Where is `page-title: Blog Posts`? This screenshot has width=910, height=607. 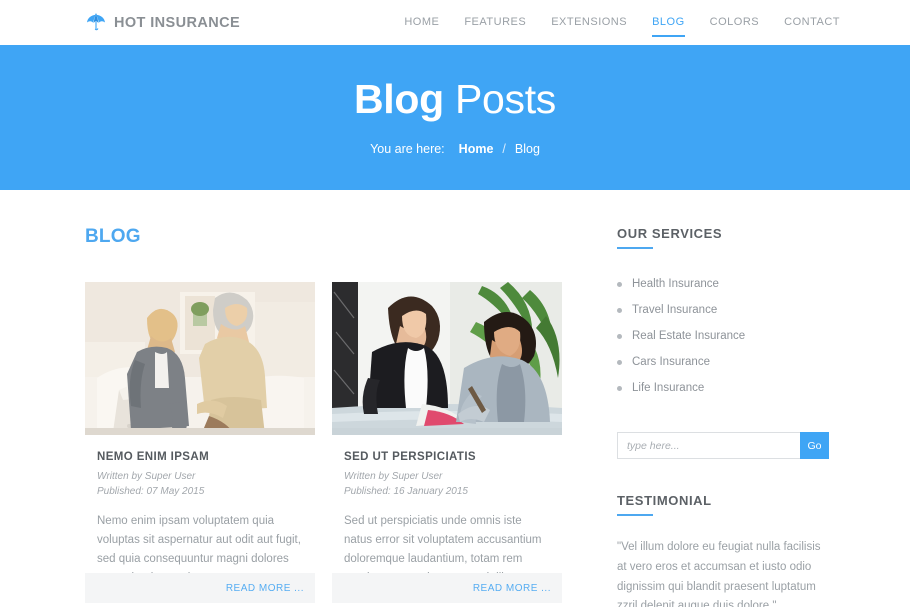 page-title: Blog Posts is located at coordinates (455, 99).